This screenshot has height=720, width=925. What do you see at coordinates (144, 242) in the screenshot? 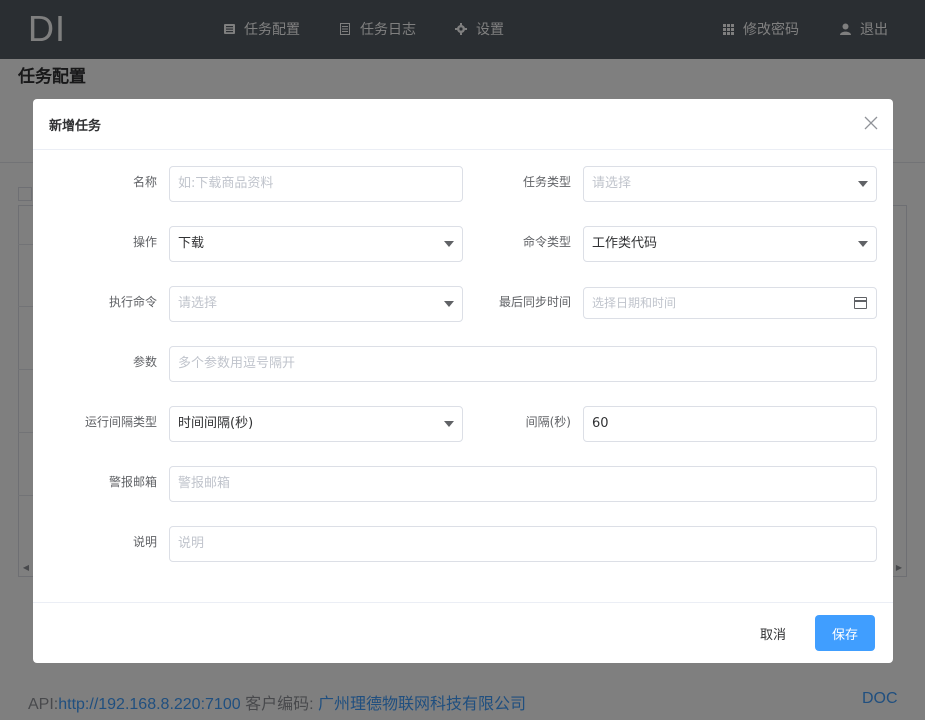
I see `operation-label: 操作` at bounding box center [144, 242].